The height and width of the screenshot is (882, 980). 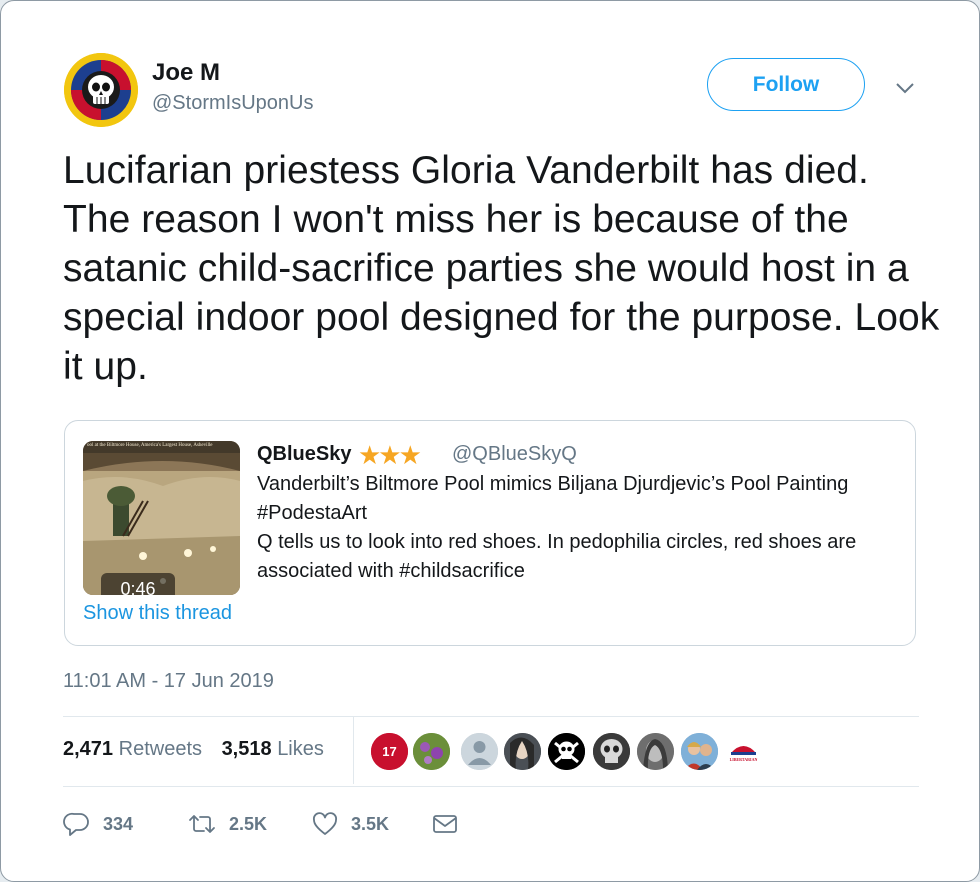 What do you see at coordinates (202, 824) in the screenshot?
I see `retweet-icon` at bounding box center [202, 824].